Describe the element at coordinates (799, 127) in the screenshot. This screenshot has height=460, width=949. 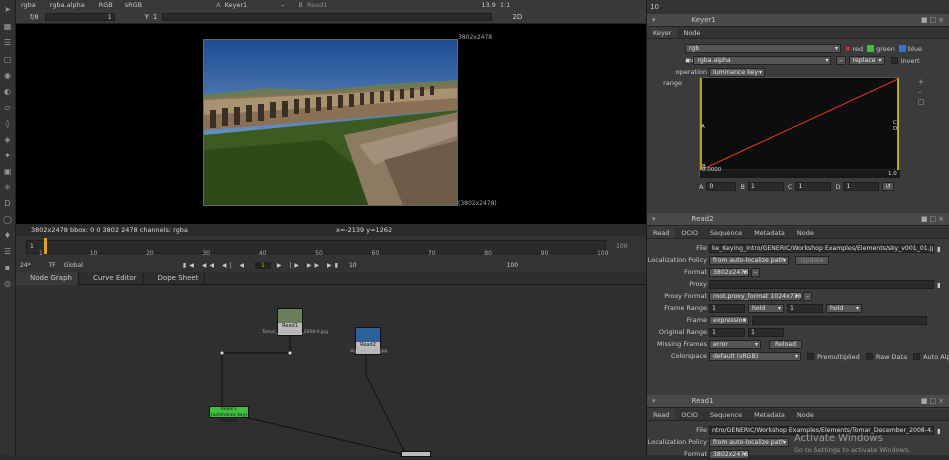
I see `range-curve: A B C D 0.0000 1.0` at that location.